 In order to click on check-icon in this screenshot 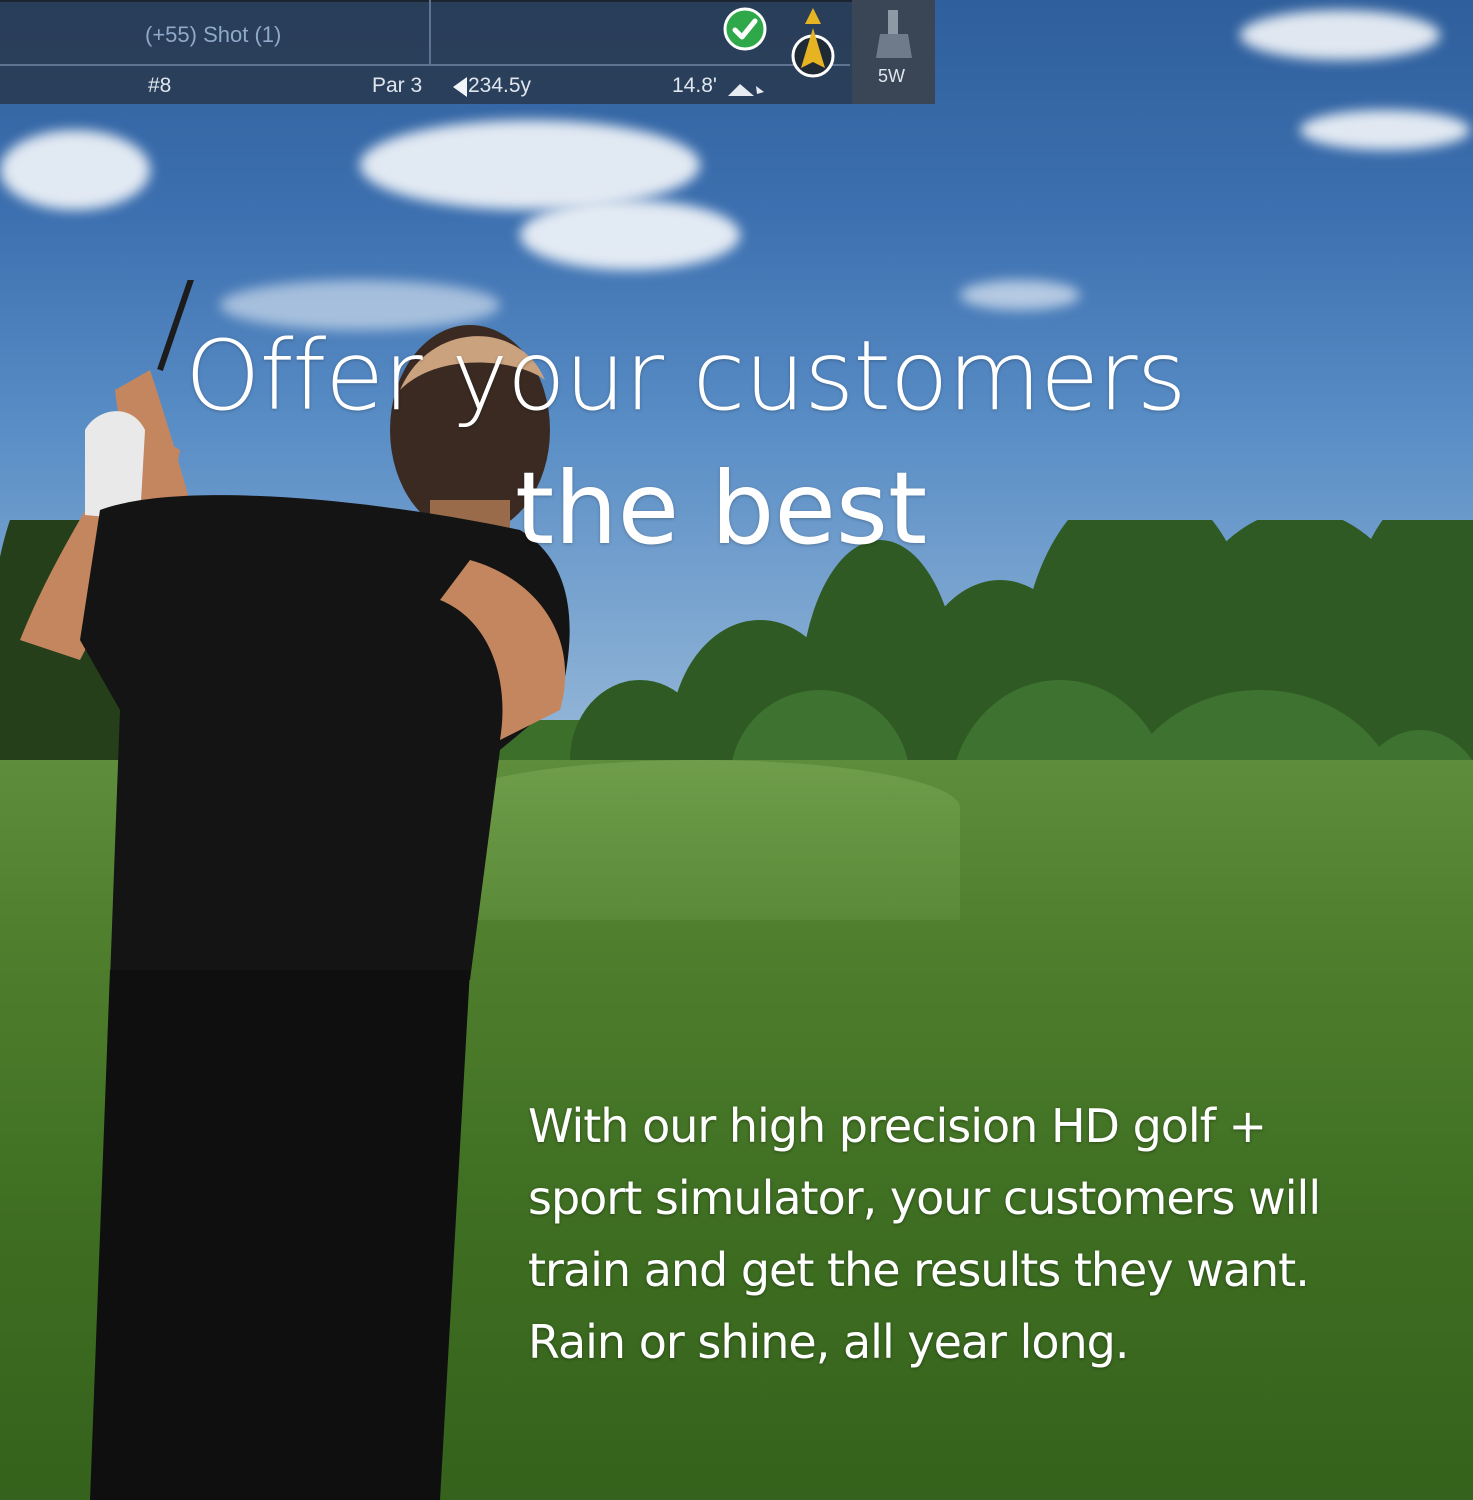, I will do `click(745, 29)`.